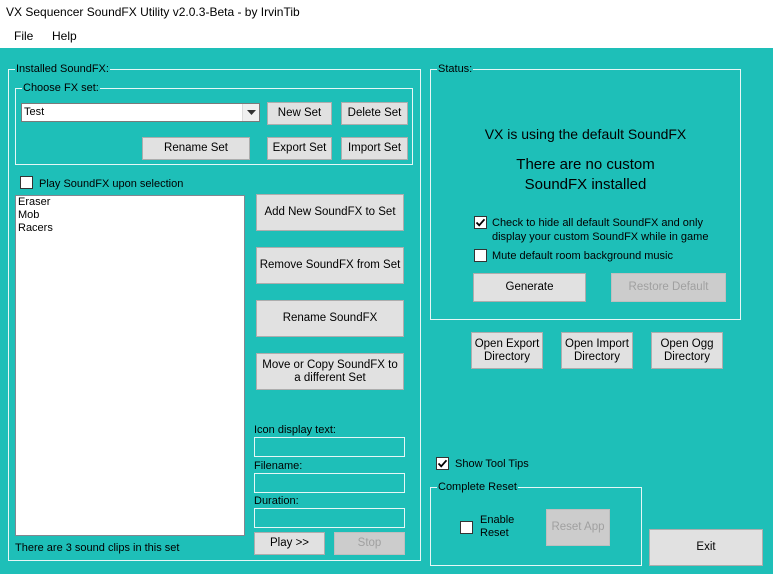  What do you see at coordinates (34, 112) in the screenshot?
I see `fx-set-value: Test` at bounding box center [34, 112].